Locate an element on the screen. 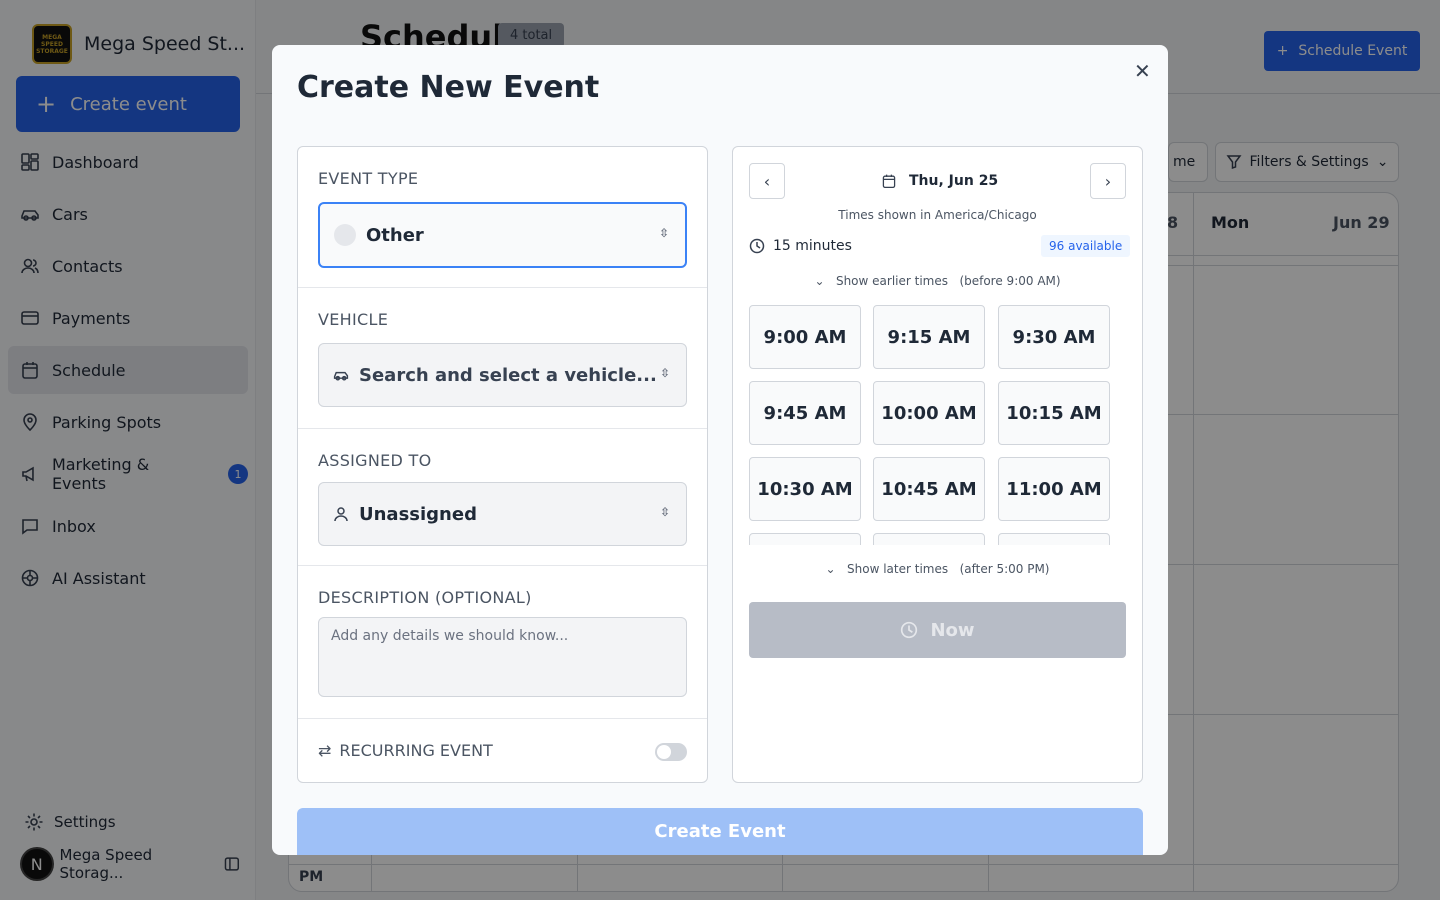 The width and height of the screenshot is (1440, 900). later-label: Show later times is located at coordinates (898, 569).